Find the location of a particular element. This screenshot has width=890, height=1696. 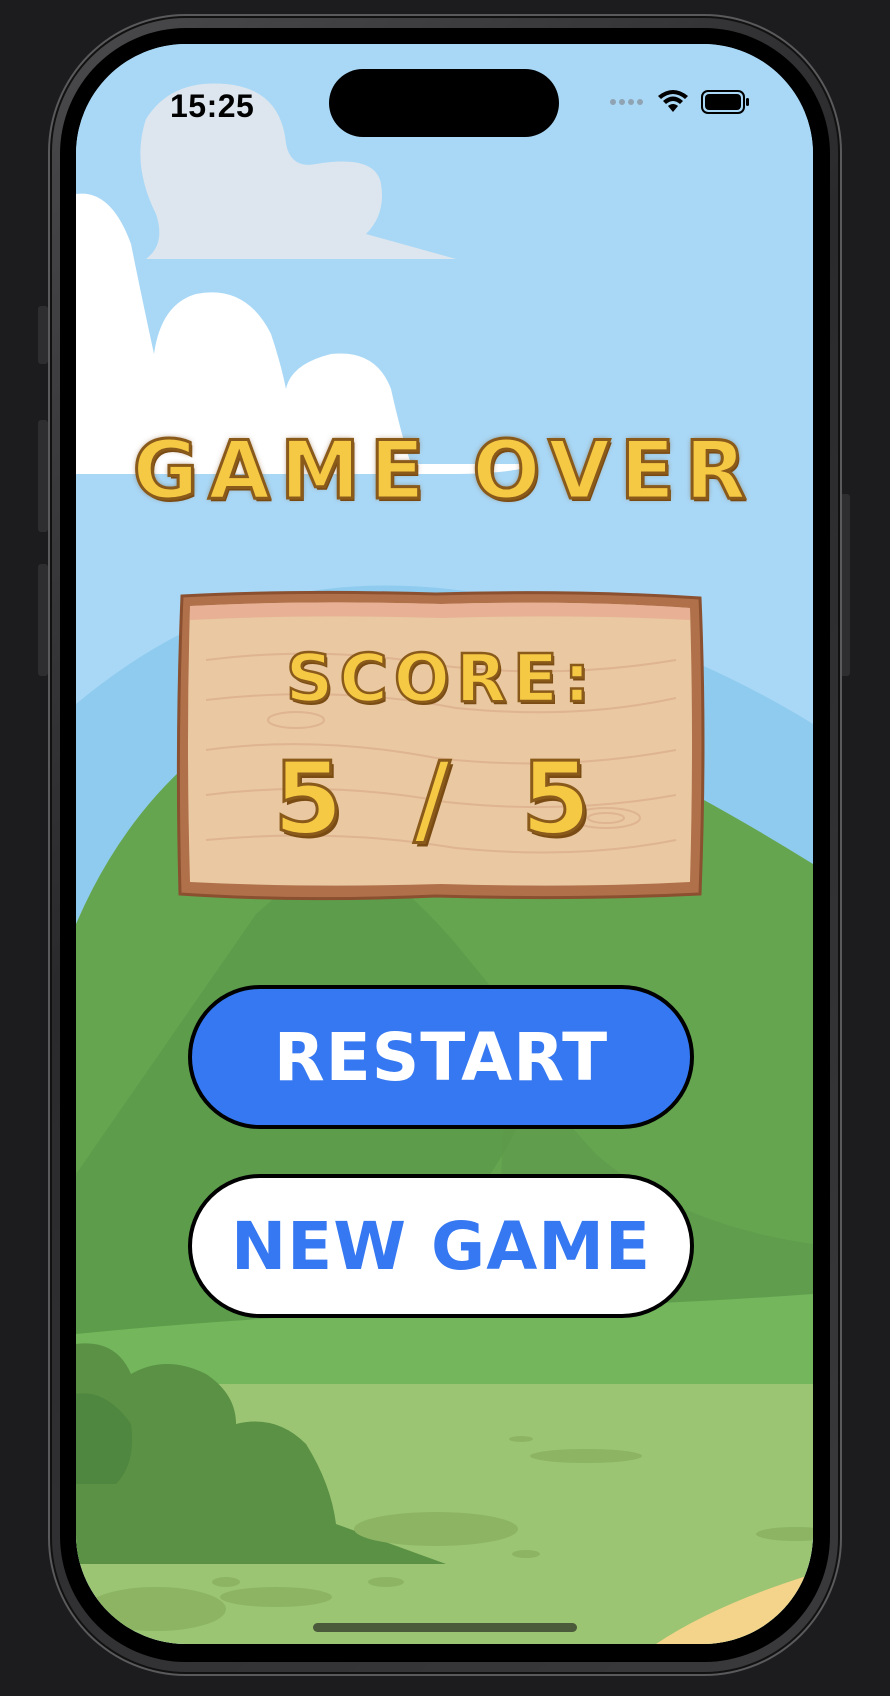

dynamic-island is located at coordinates (444, 103).